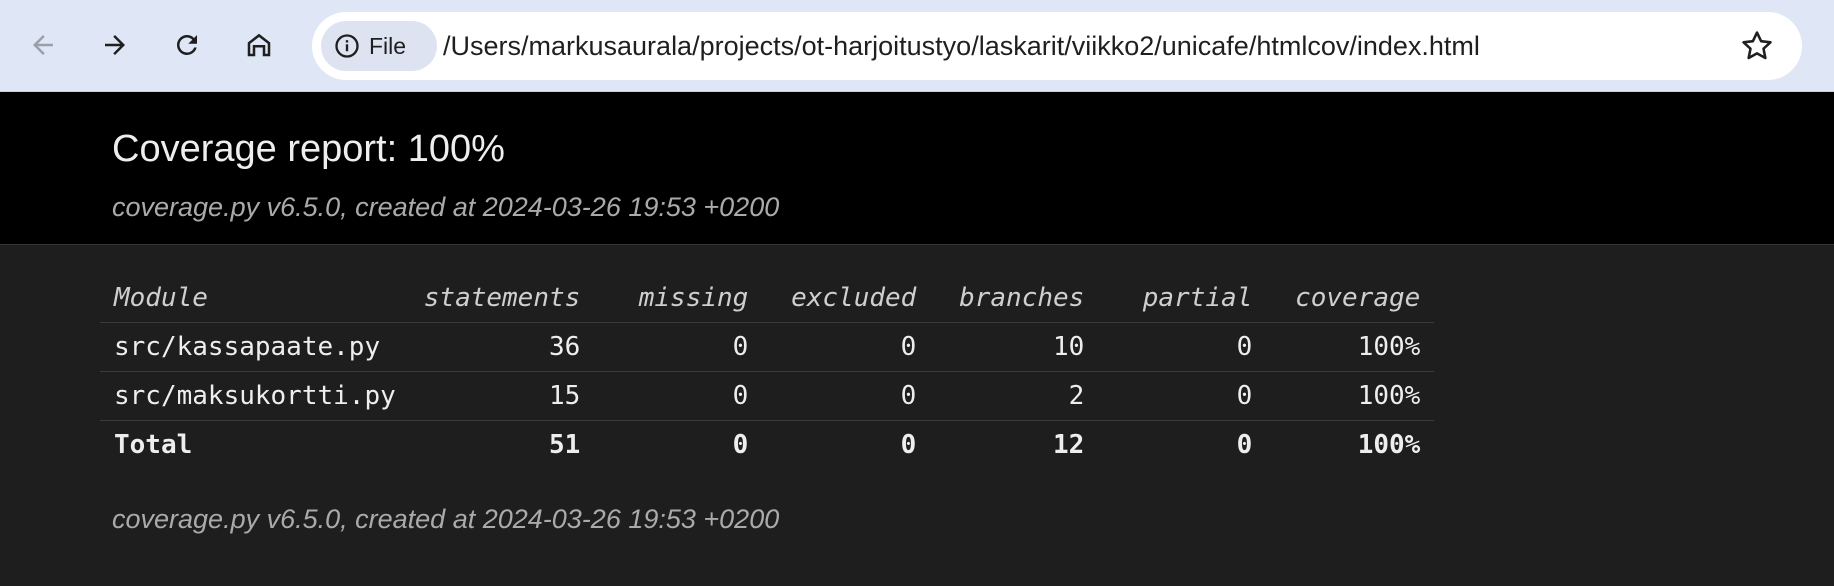 This screenshot has width=1834, height=586. Describe the element at coordinates (347, 46) in the screenshot. I see `info-icon` at that location.